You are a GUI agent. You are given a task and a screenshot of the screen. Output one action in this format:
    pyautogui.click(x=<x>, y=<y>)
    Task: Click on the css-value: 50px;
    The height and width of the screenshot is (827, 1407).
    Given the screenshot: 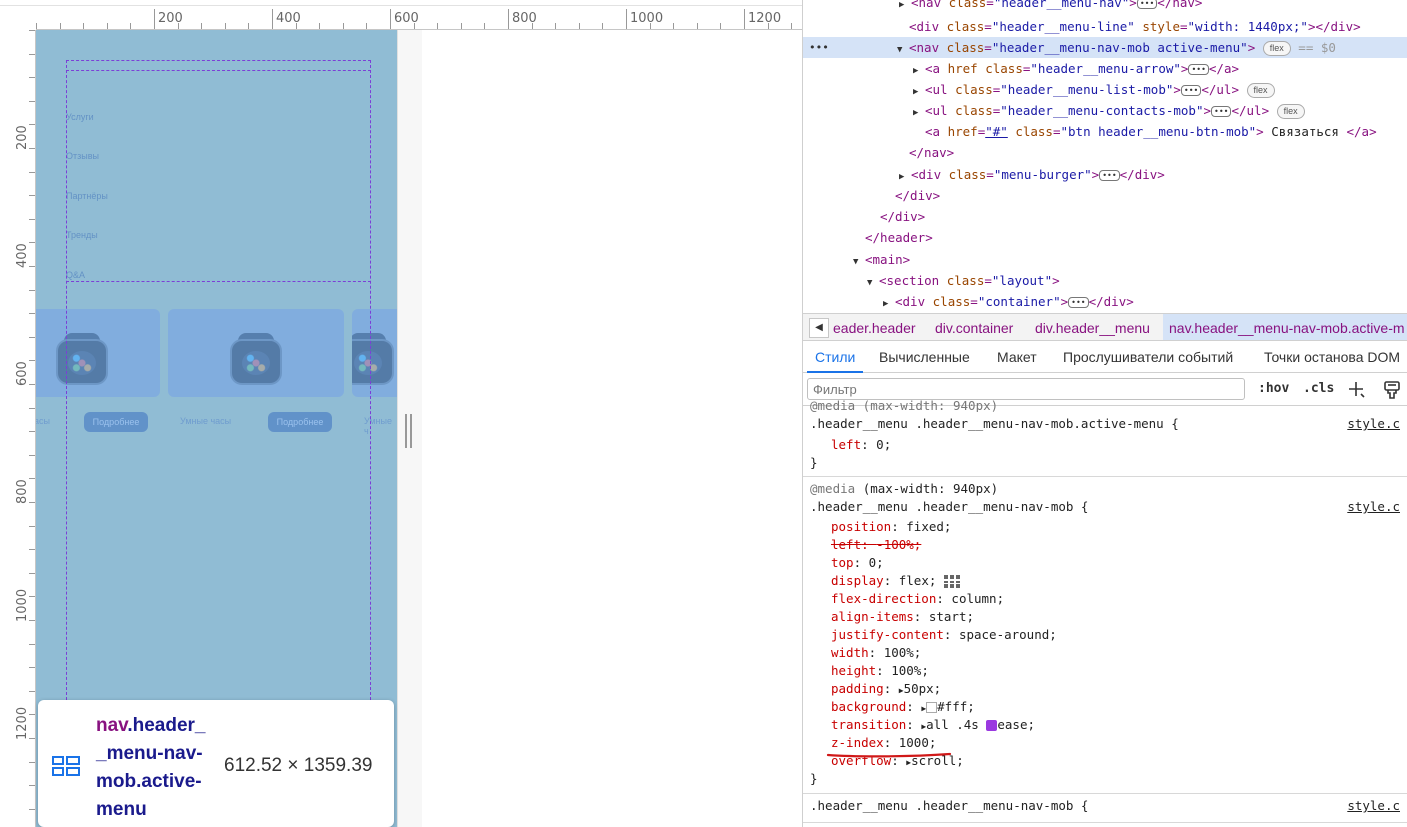 What is the action you would take?
    pyautogui.click(x=923, y=688)
    